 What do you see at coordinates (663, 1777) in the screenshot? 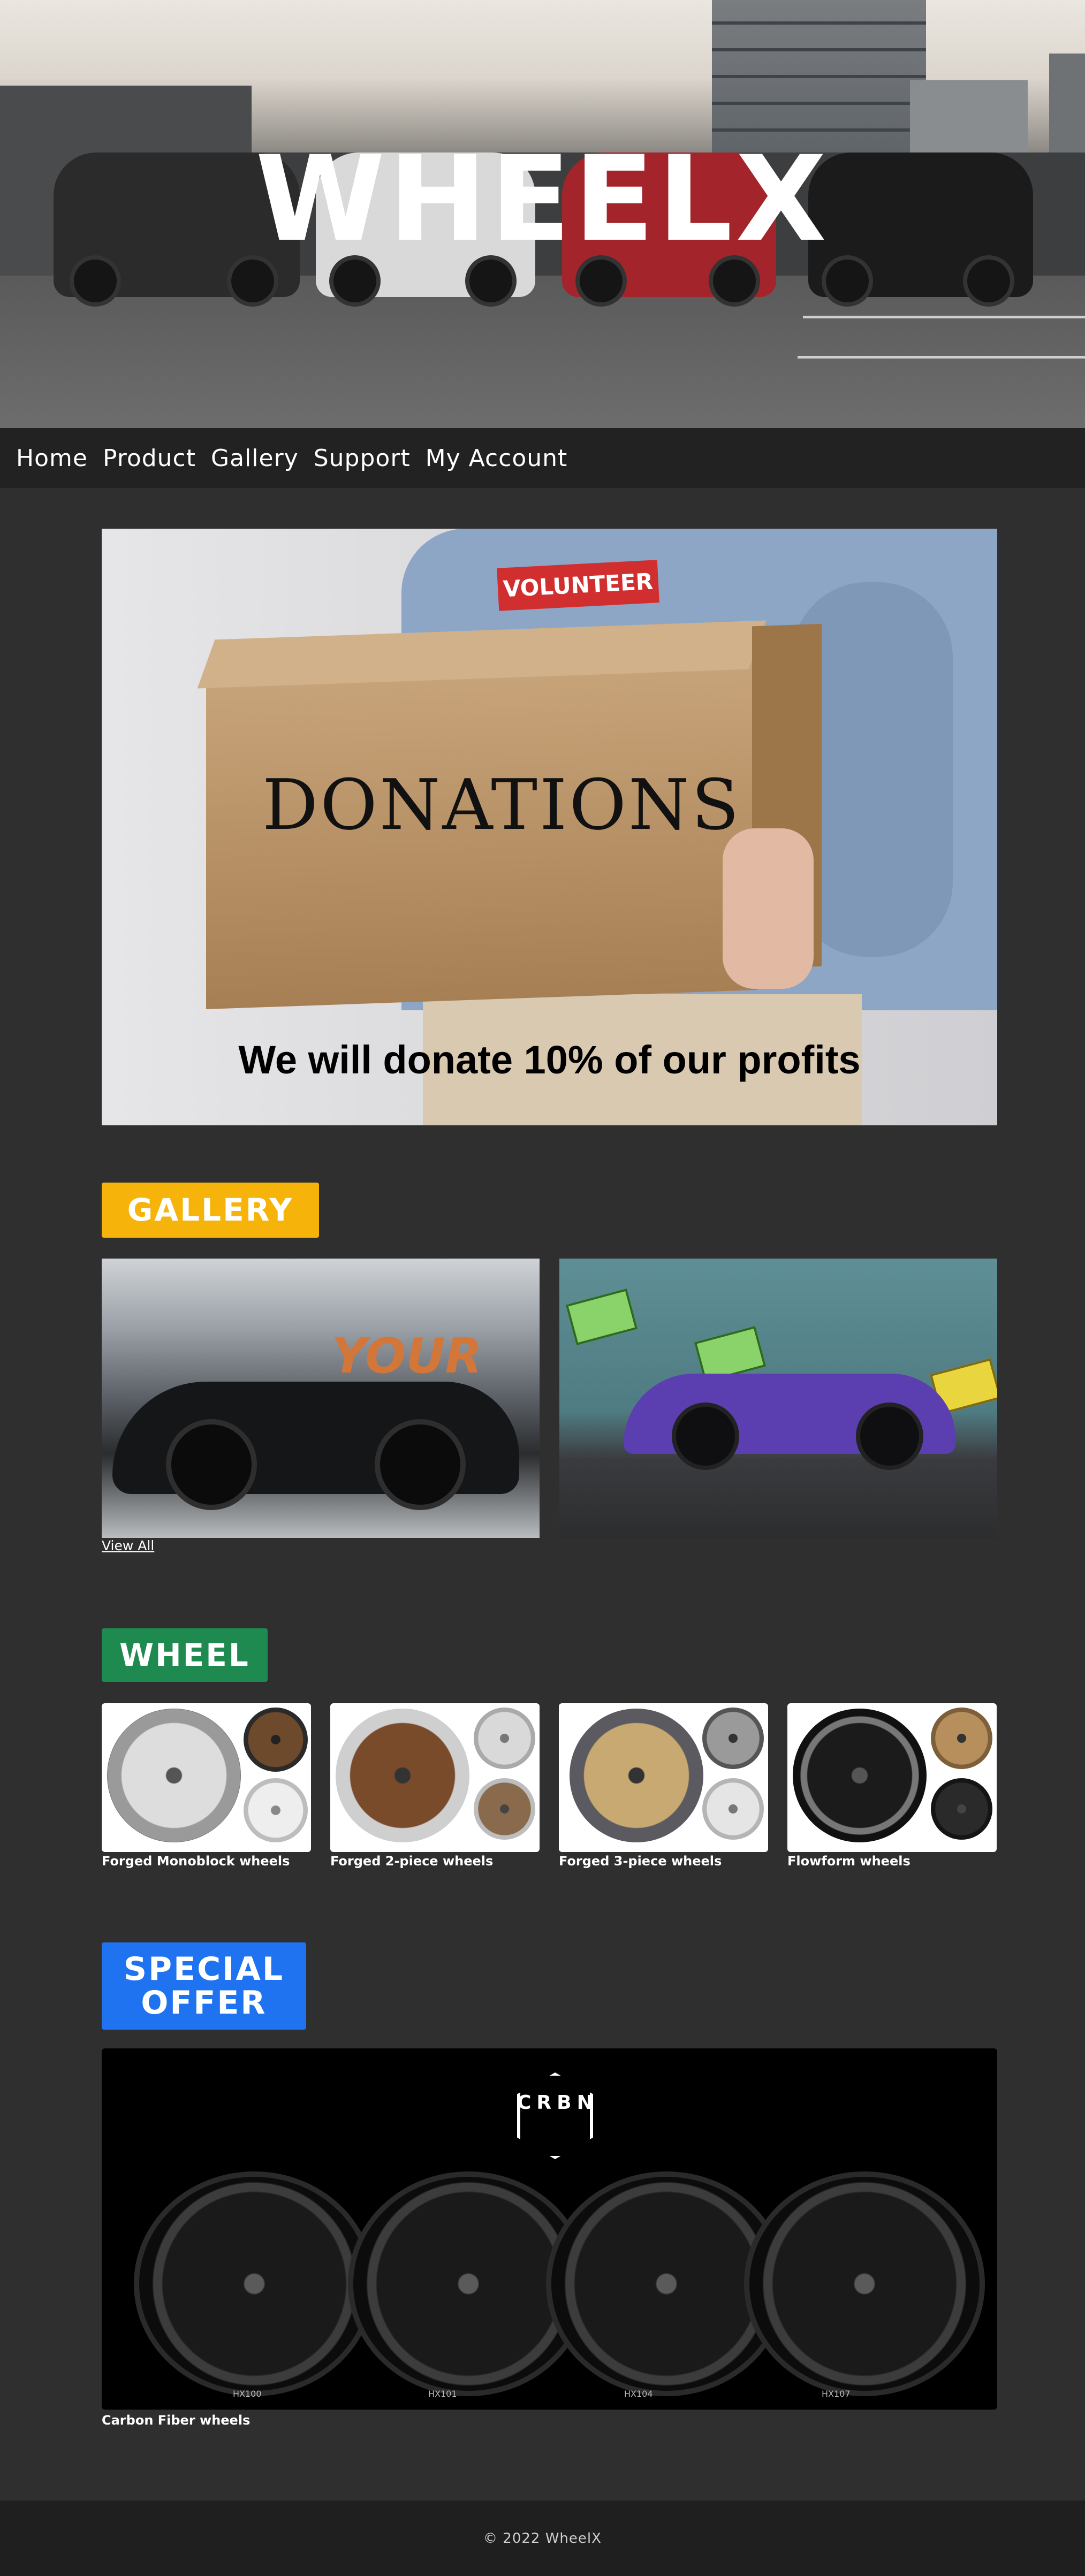
I see `wheel-card-3-piece` at bounding box center [663, 1777].